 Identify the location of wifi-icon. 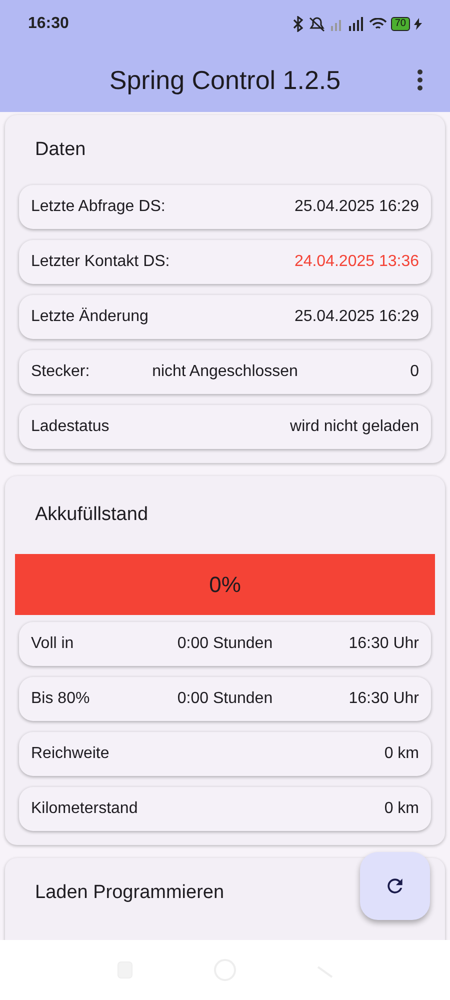
(377, 24).